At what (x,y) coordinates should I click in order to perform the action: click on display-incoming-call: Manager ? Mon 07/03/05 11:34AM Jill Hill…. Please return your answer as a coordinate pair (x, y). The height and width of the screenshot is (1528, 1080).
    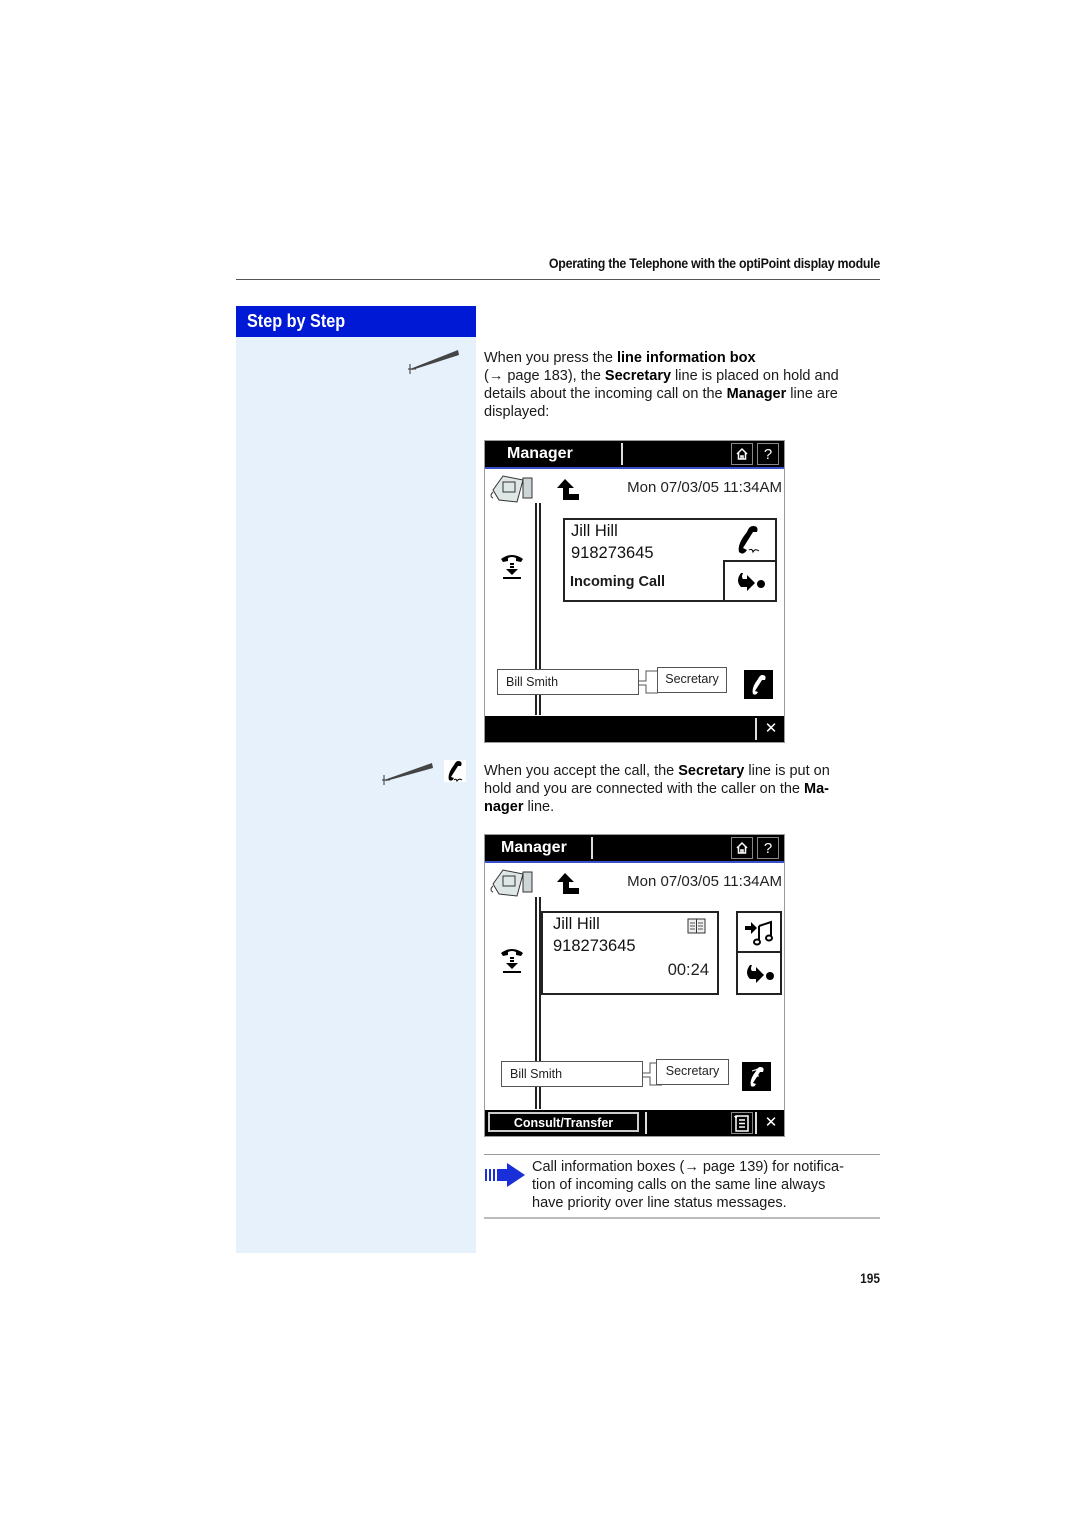
    Looking at the image, I should click on (634, 591).